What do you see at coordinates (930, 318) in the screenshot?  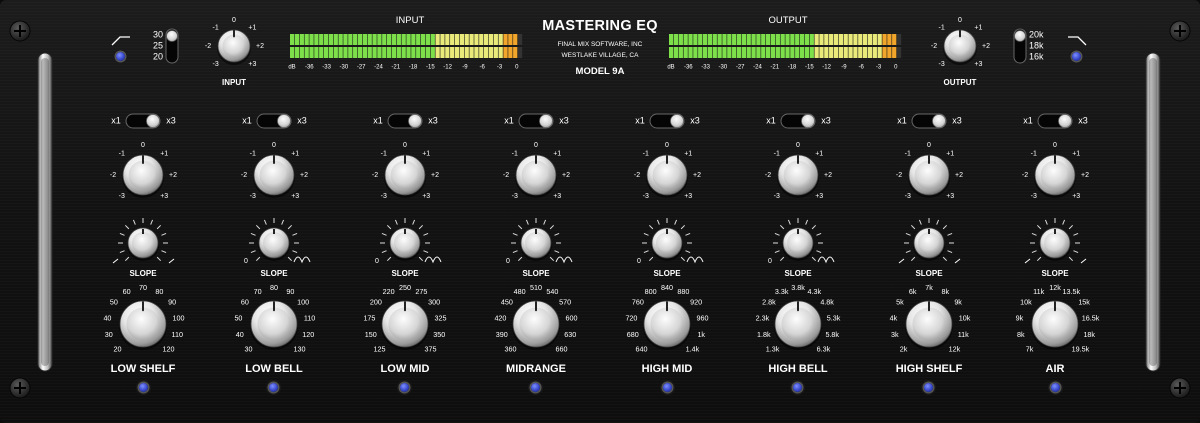 I see `frequency-knob-high-shelf: 2k3k 4k 5k 6k 7k 8k 9k 10k 11k 12k` at bounding box center [930, 318].